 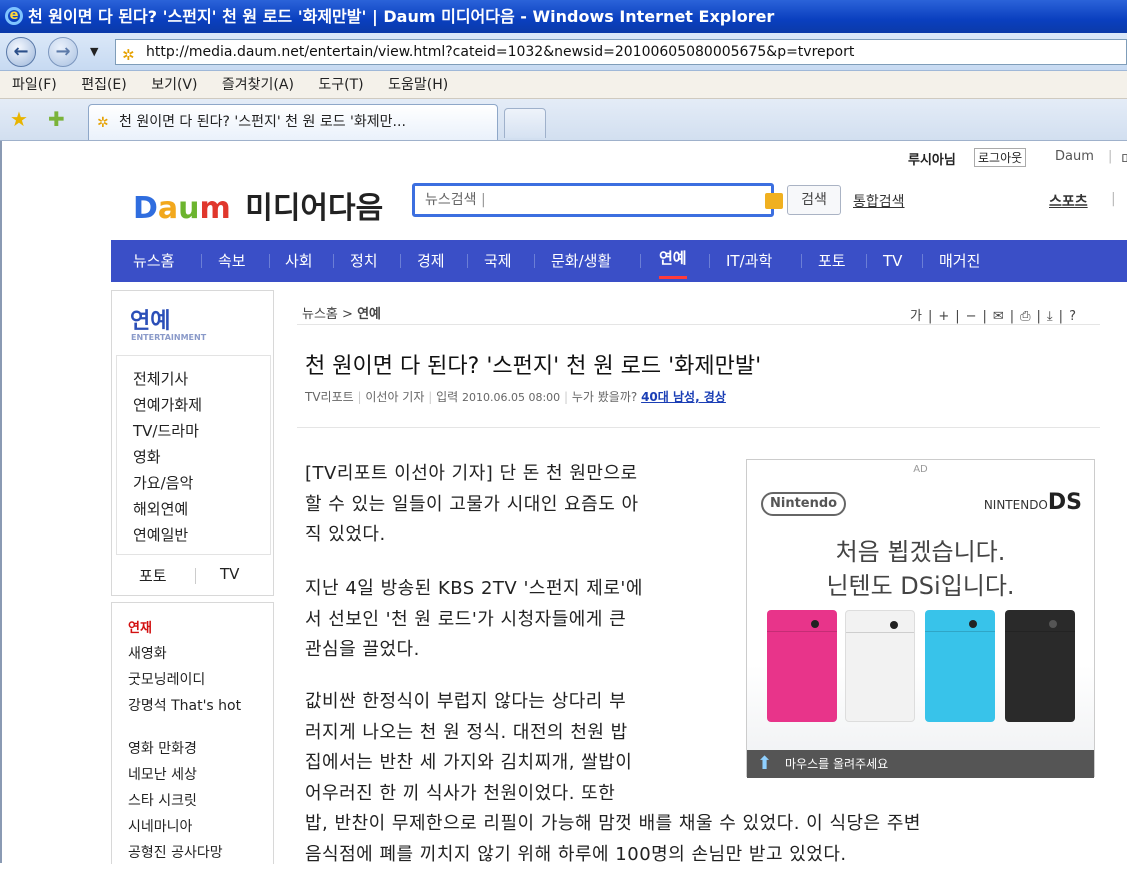 I want to click on series-item: 영화 만화경, so click(x=162, y=749).